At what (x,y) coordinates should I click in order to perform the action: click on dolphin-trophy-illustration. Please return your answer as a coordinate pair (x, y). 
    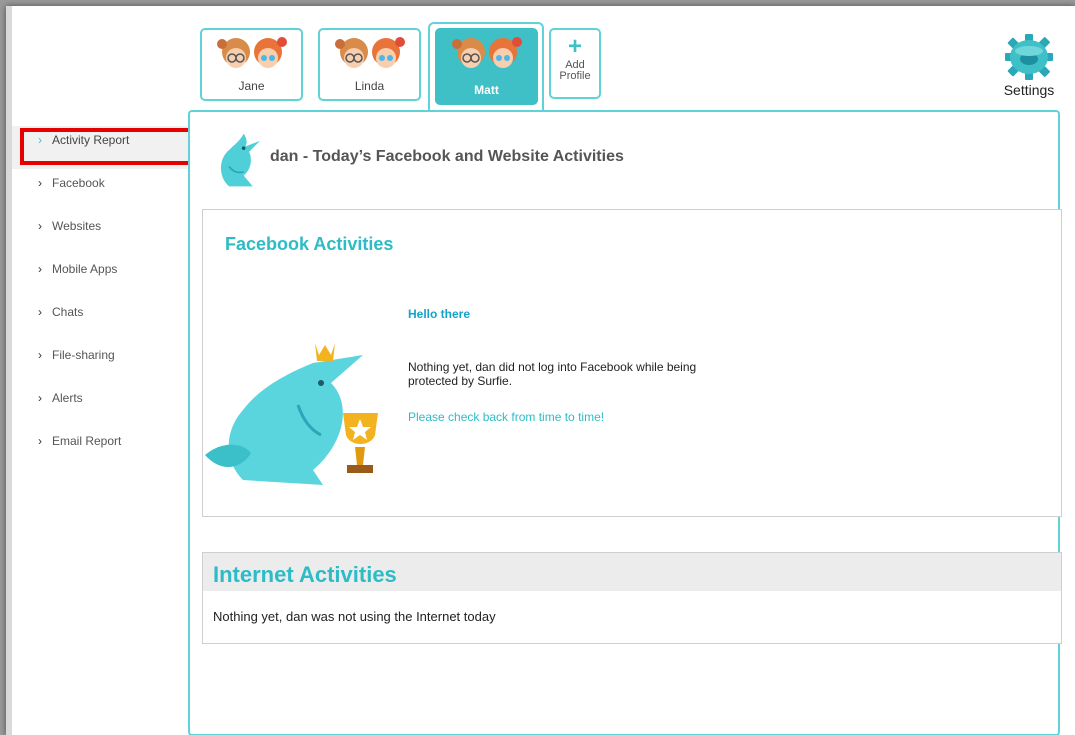
    Looking at the image, I should click on (291, 414).